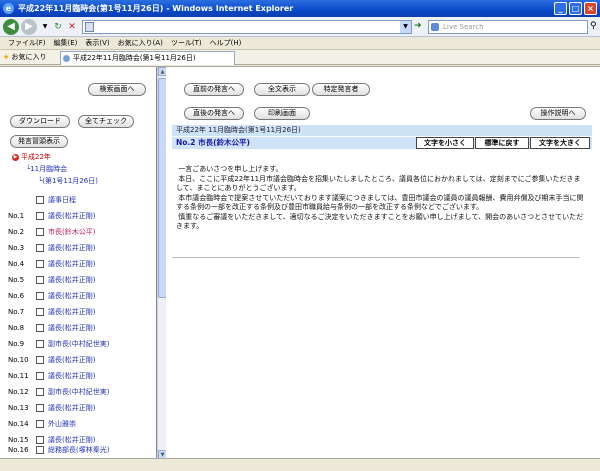 Image resolution: width=600 pixels, height=471 pixels. Describe the element at coordinates (82, 201) in the screenshot. I see `agenda-row: 議事日程` at that location.